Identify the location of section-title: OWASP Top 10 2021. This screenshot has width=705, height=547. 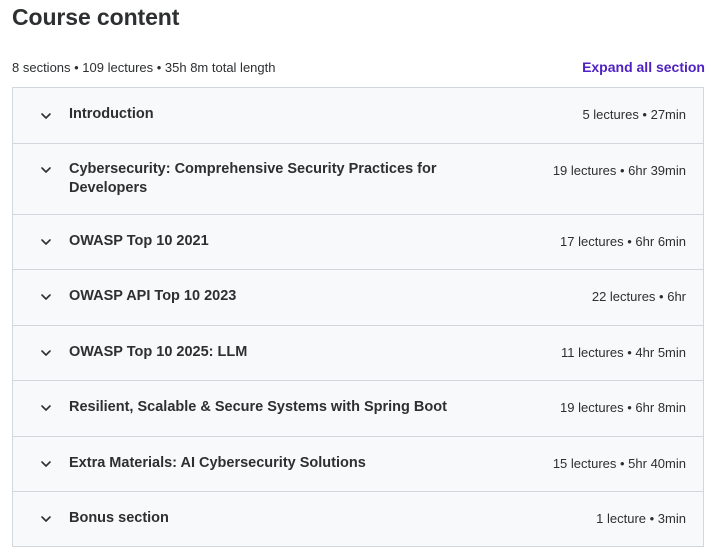
(139, 241).